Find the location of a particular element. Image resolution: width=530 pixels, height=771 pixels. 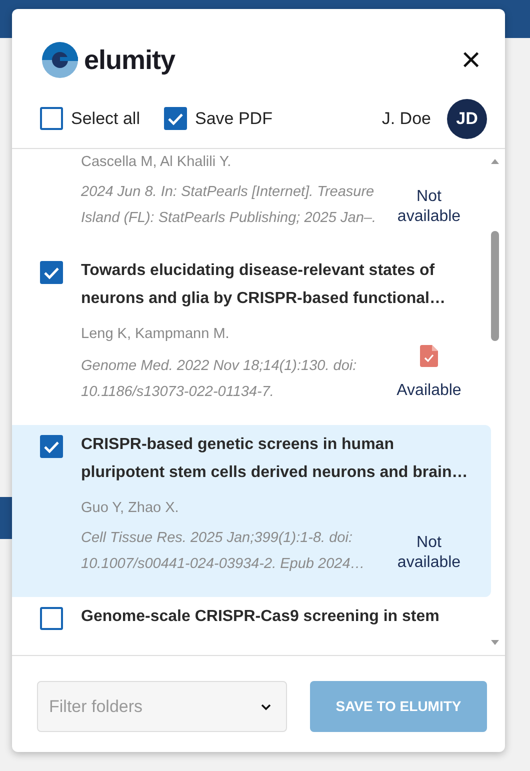

close-button: × is located at coordinates (471, 60).